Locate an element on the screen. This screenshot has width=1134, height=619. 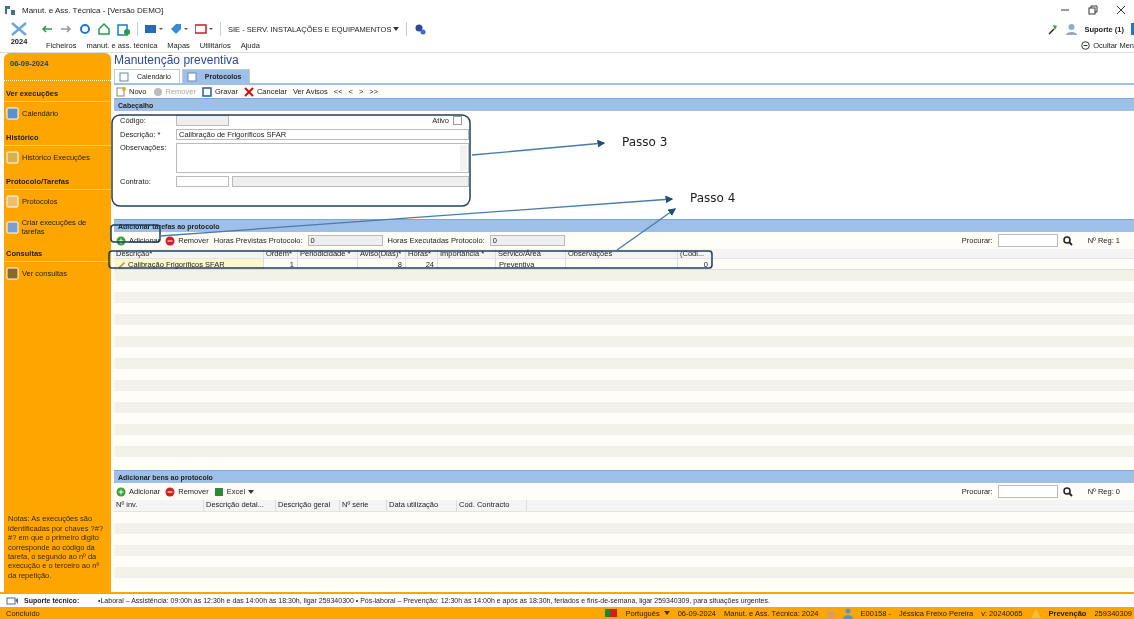
remove-icon is located at coordinates (157, 91).